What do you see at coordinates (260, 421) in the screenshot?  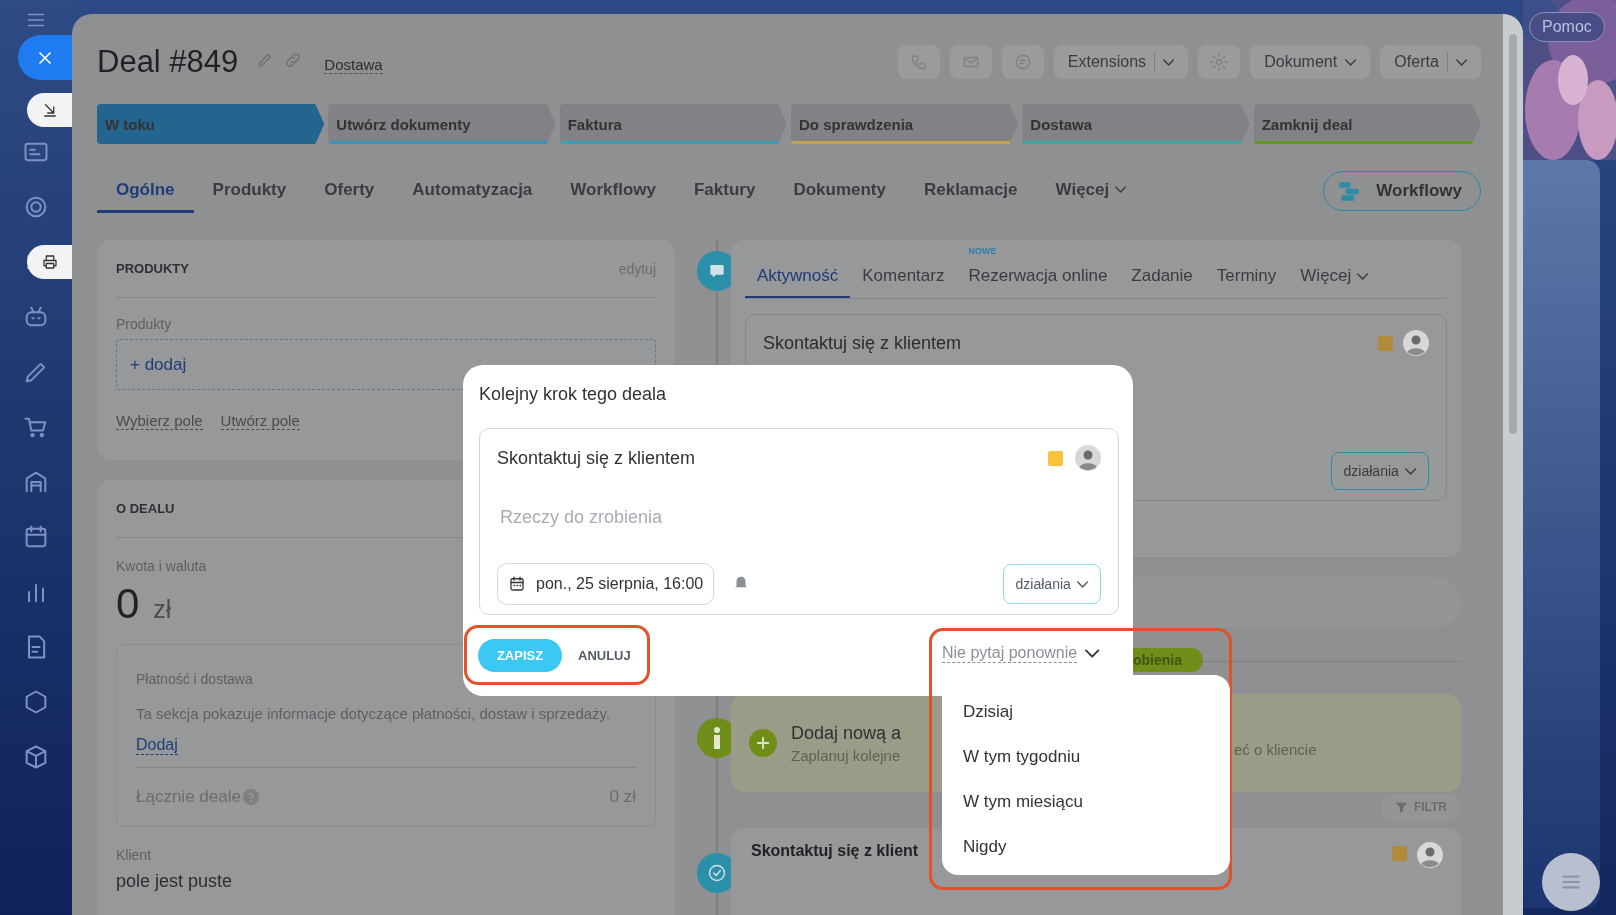 I see `field-link: Utwórz pole` at bounding box center [260, 421].